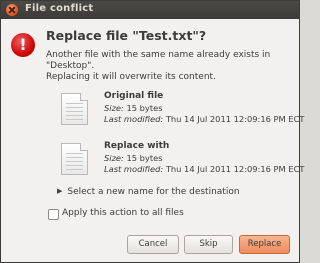  What do you see at coordinates (153, 244) in the screenshot?
I see `cancel-button: Cancel` at bounding box center [153, 244].